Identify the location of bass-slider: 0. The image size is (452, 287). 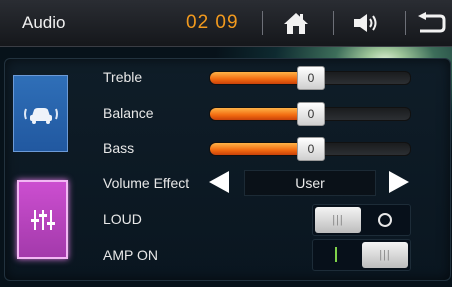
(310, 149).